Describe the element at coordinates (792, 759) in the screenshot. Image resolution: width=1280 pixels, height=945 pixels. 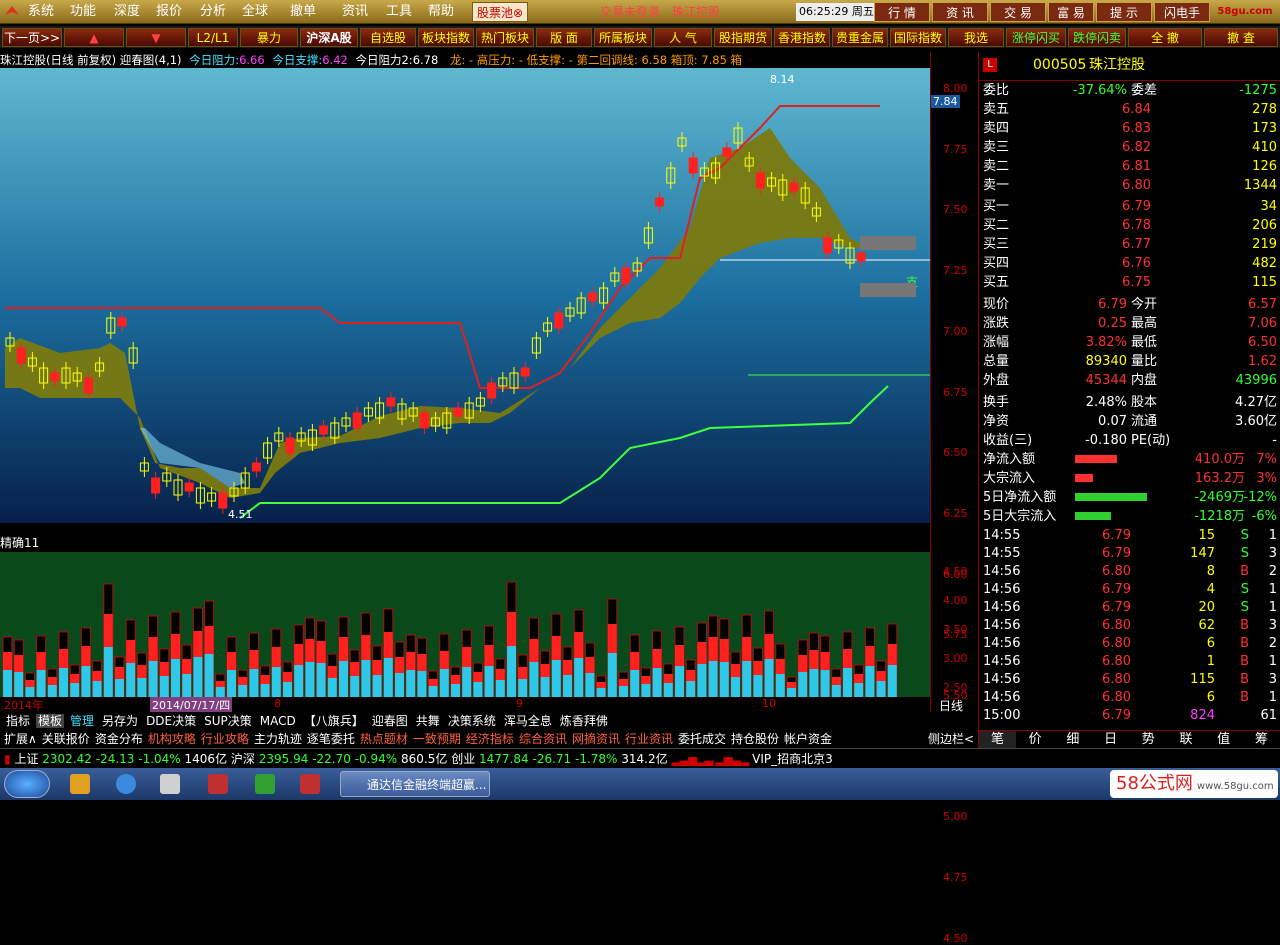
I see `vip-server: VIP_招商北京3` at that location.